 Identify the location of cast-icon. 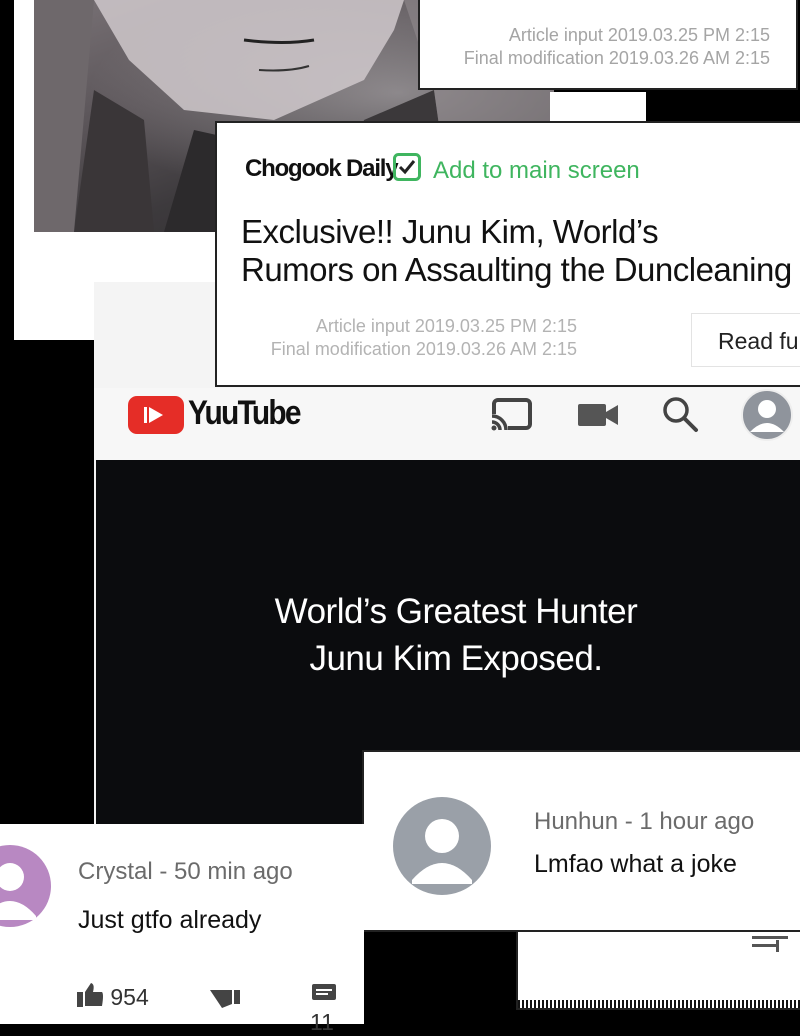
(513, 414).